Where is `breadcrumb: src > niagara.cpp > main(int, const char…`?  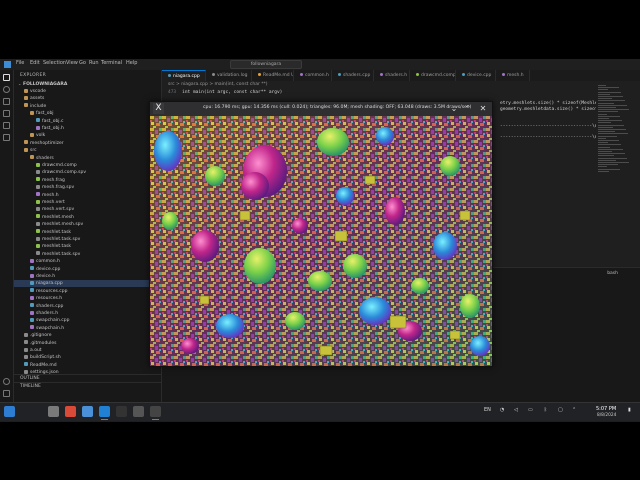
breadcrumb: src > niagara.cpp > main(int, const char… is located at coordinates (218, 84).